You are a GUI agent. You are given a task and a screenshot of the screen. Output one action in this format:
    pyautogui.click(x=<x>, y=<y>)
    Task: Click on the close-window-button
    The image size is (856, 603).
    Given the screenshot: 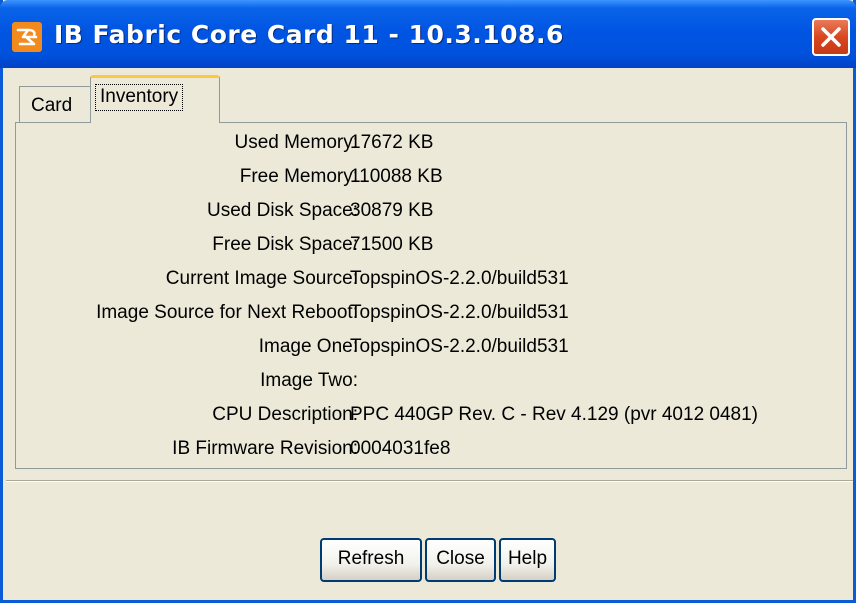 What is the action you would take?
    pyautogui.click(x=831, y=37)
    